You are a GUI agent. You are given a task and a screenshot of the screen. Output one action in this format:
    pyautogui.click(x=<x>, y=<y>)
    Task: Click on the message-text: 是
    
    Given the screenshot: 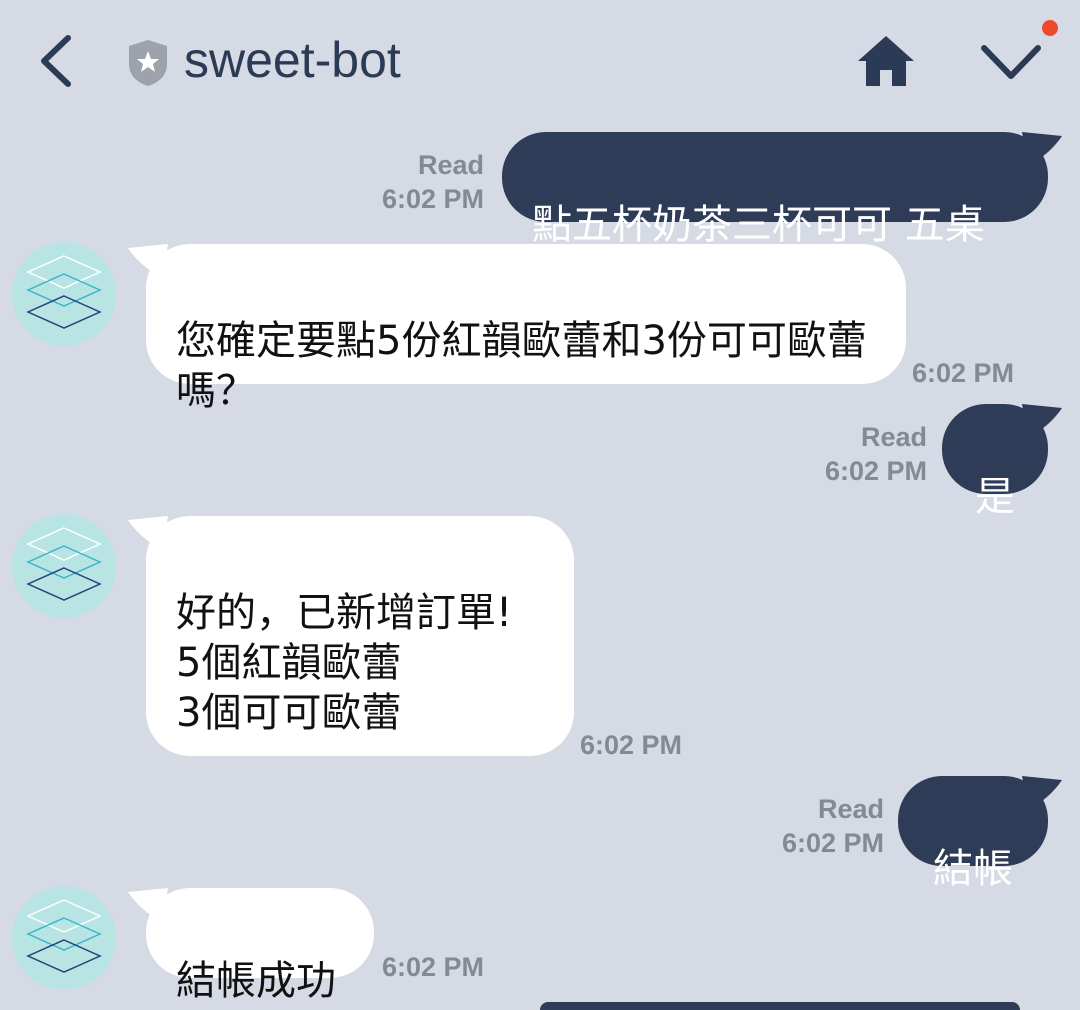 What is the action you would take?
    pyautogui.click(x=995, y=497)
    